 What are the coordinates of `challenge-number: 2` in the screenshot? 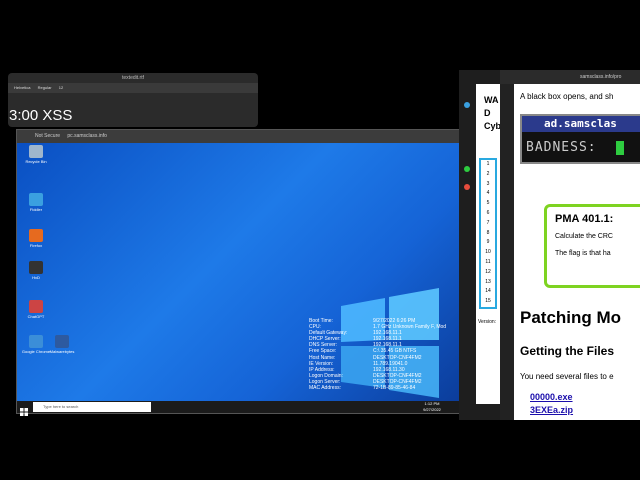 It's located at (488, 175).